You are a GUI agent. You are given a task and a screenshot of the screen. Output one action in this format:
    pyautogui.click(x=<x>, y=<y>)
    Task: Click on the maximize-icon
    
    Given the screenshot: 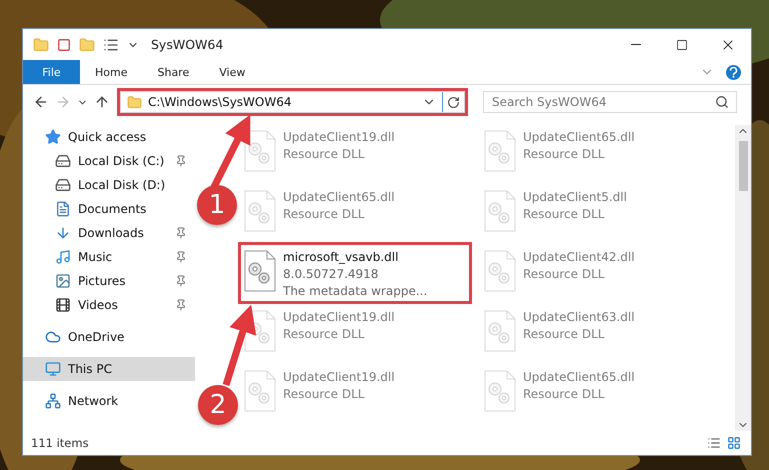 What is the action you would take?
    pyautogui.click(x=682, y=44)
    